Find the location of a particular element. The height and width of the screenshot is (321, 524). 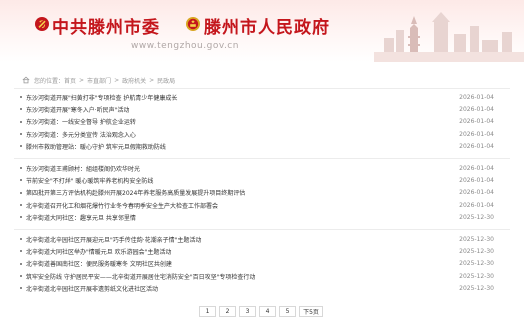

government-title: 滕州市人民政府 is located at coordinates (267, 28).